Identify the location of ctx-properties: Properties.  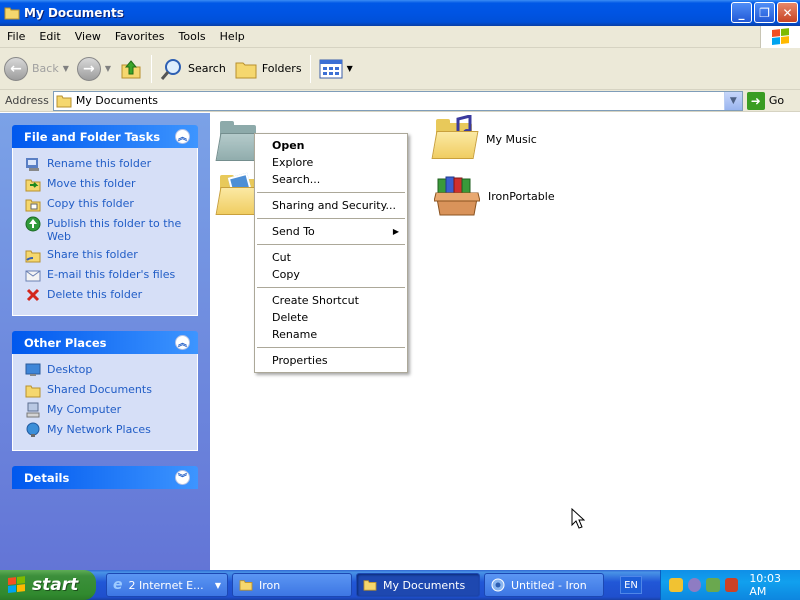
(331, 360).